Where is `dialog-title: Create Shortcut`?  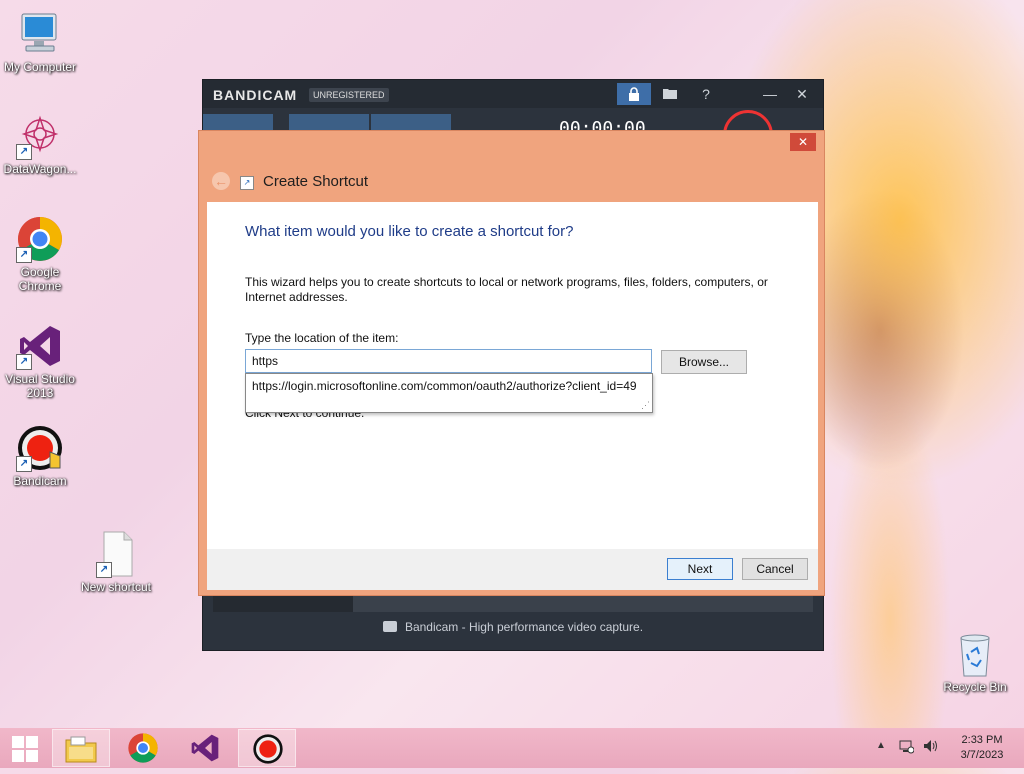 dialog-title: Create Shortcut is located at coordinates (316, 181).